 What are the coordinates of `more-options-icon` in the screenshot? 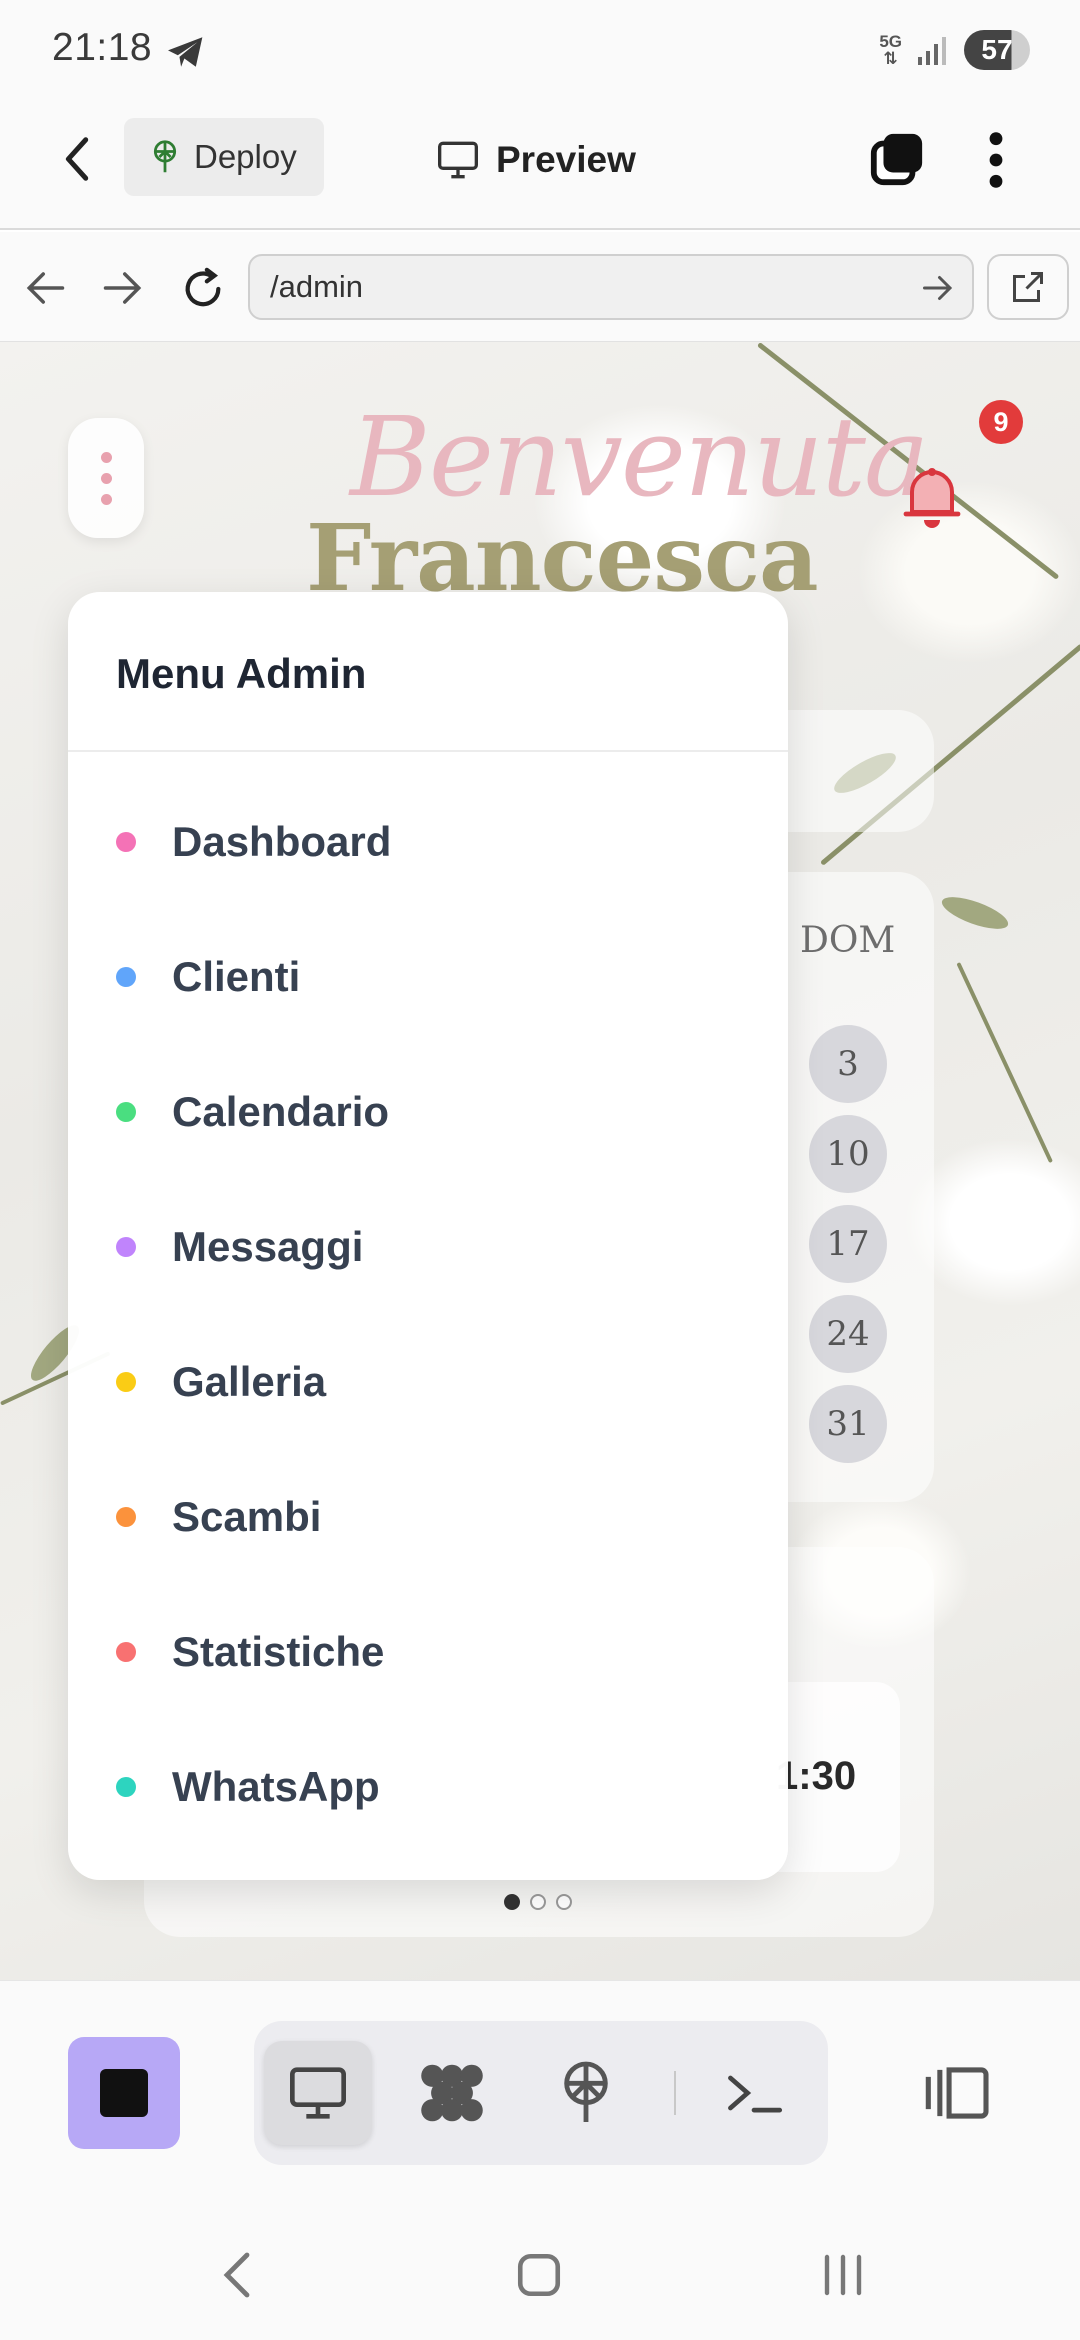 It's located at (996, 160).